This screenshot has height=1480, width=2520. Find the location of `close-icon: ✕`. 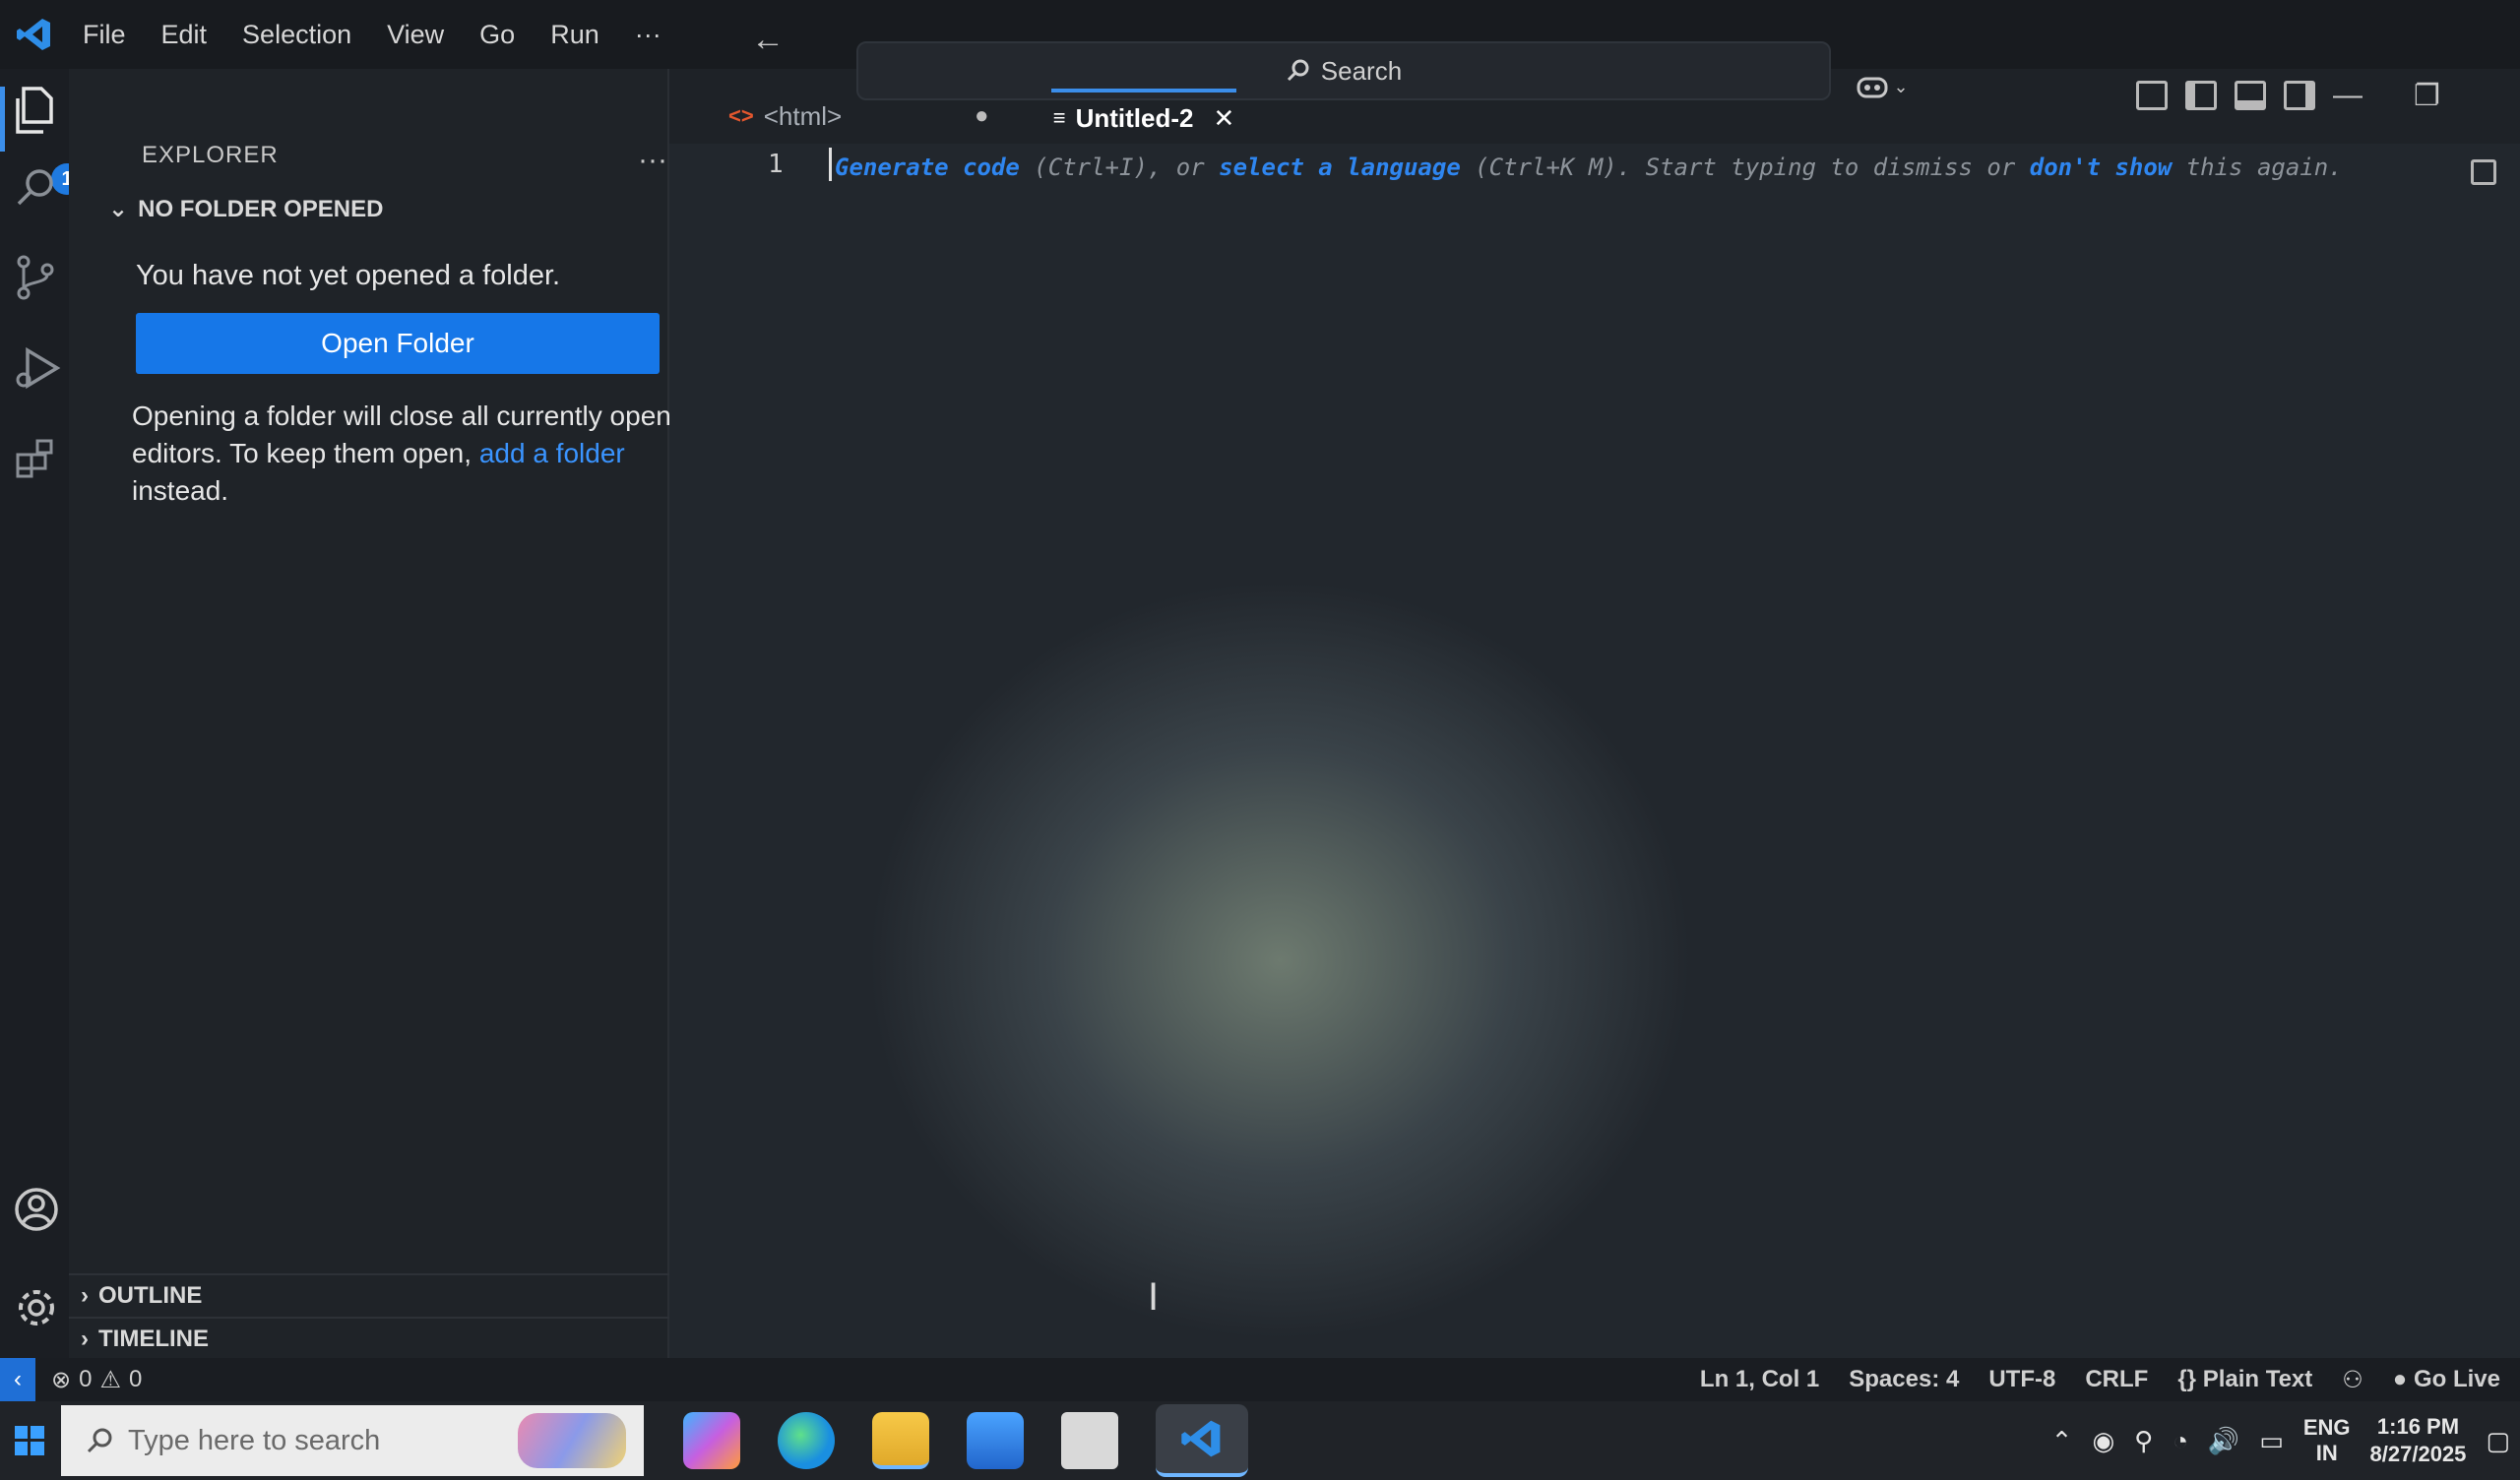

close-icon: ✕ is located at coordinates (1223, 118).